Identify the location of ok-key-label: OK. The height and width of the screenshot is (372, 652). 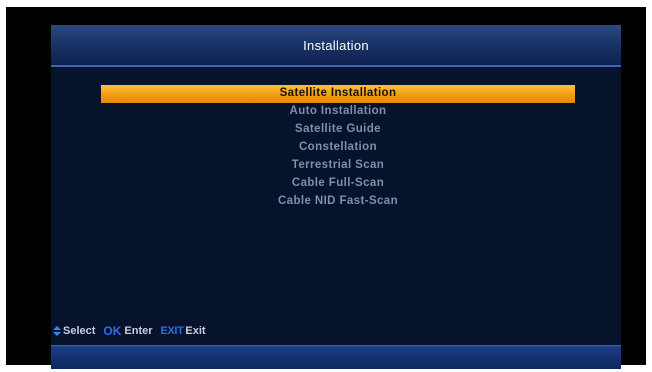
(112, 331).